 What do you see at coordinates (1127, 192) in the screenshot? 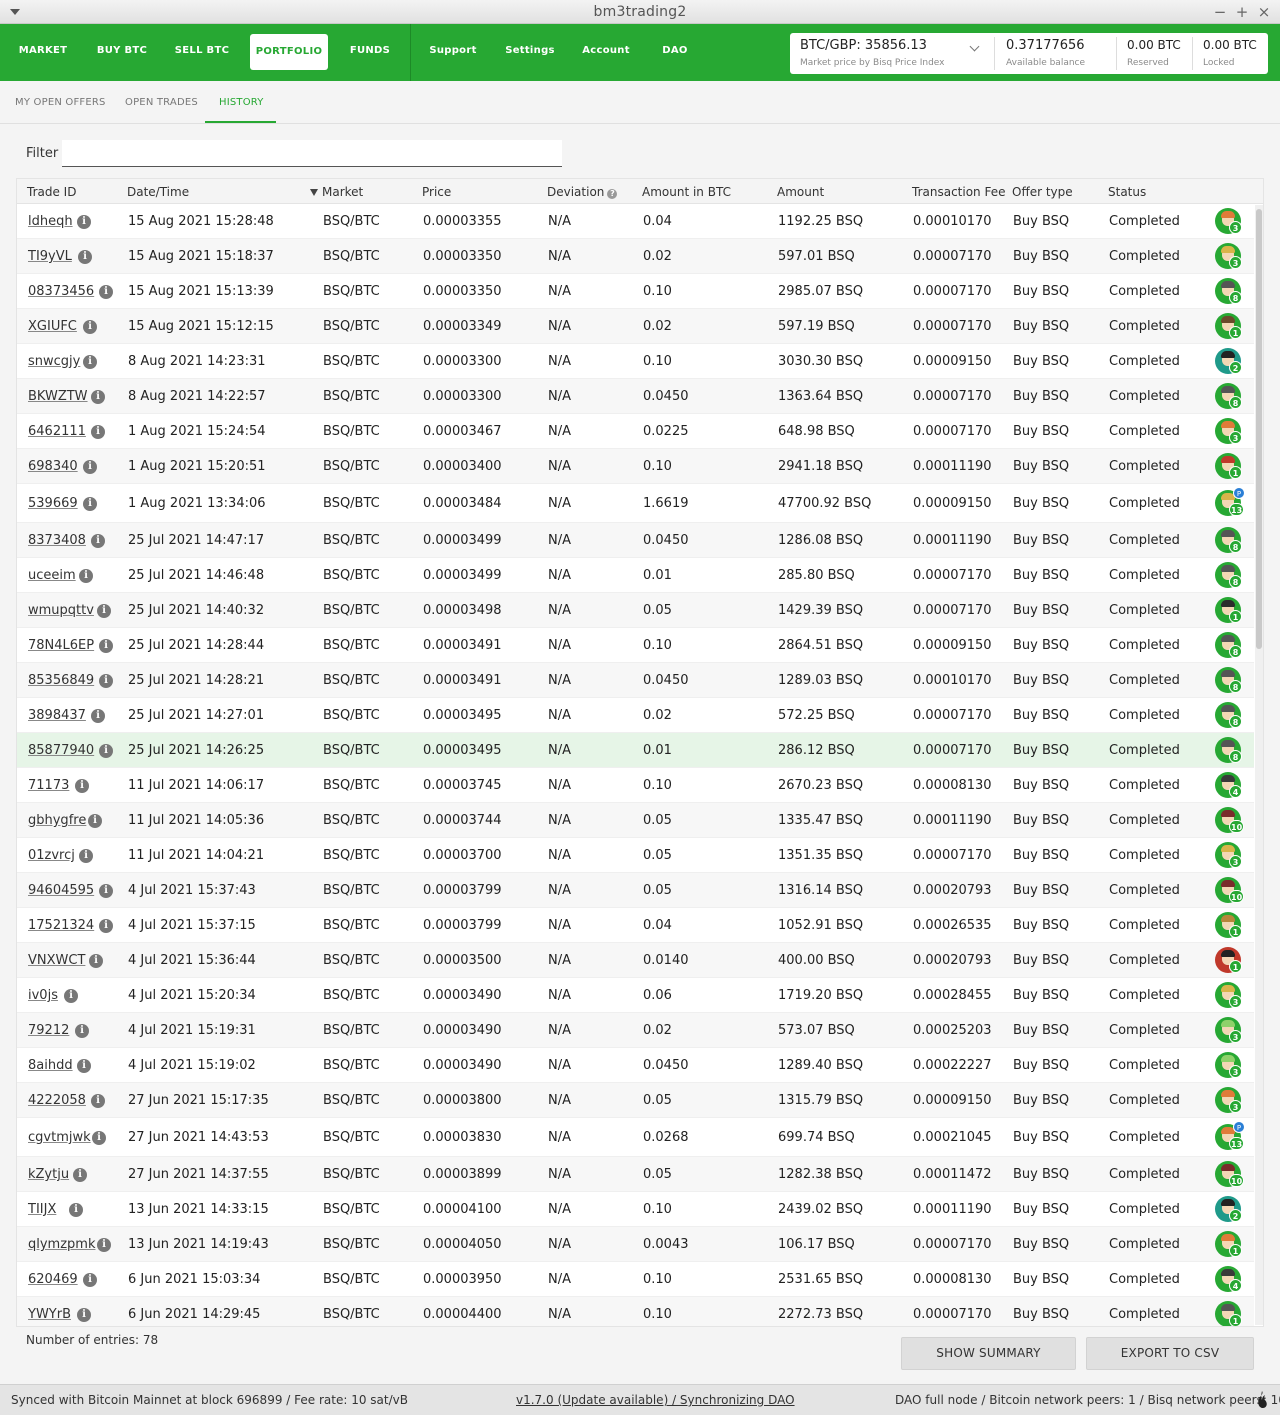
I see `column-status: Status` at bounding box center [1127, 192].